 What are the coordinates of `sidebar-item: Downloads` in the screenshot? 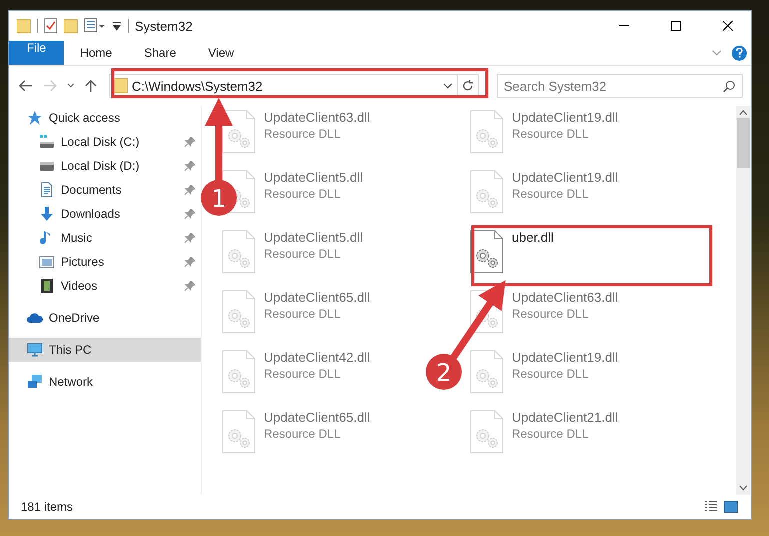 It's located at (105, 214).